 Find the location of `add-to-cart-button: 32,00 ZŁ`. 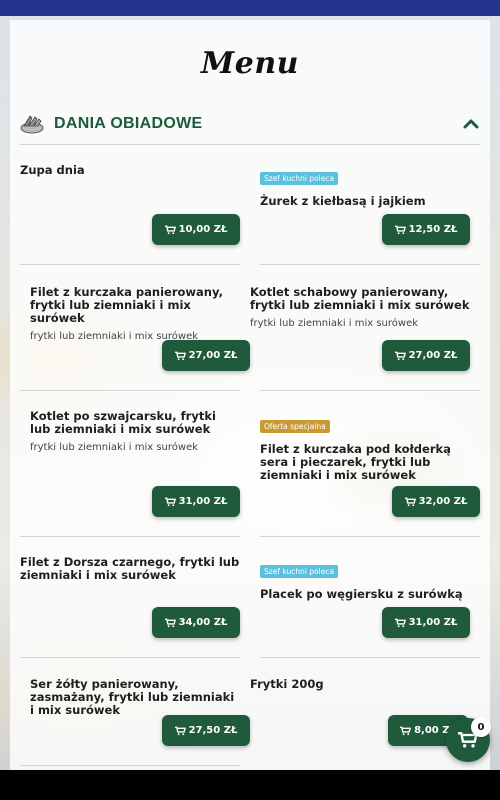

add-to-cart-button: 32,00 ZŁ is located at coordinates (436, 501).